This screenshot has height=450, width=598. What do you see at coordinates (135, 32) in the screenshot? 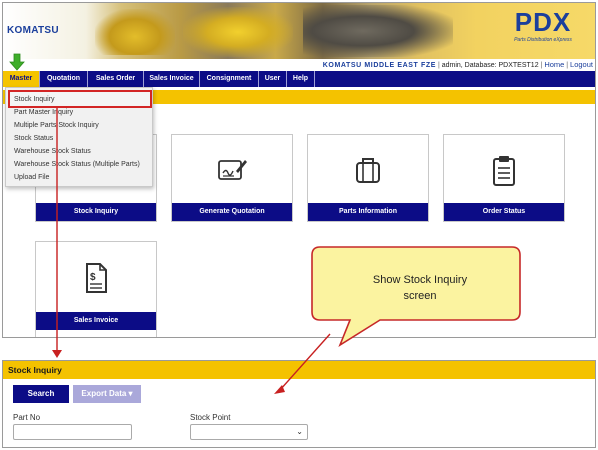
I see `banner-photo-excavator` at bounding box center [135, 32].